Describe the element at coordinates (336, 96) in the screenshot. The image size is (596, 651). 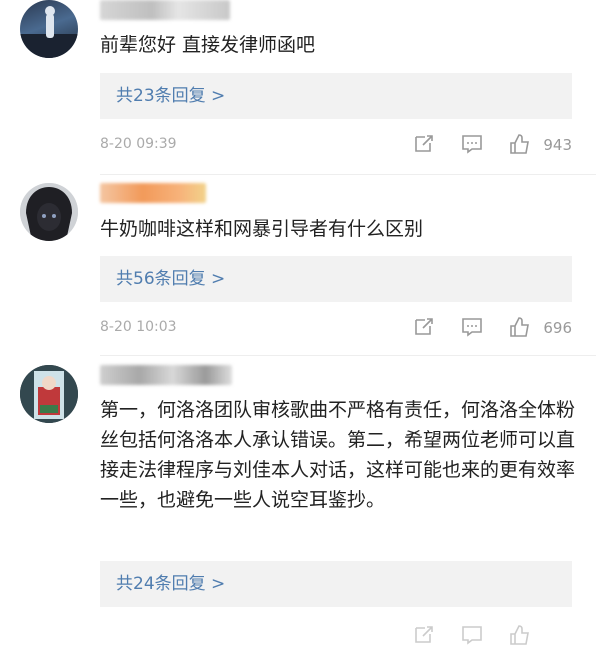
I see `view-replies-link: 共23条回复 >` at that location.